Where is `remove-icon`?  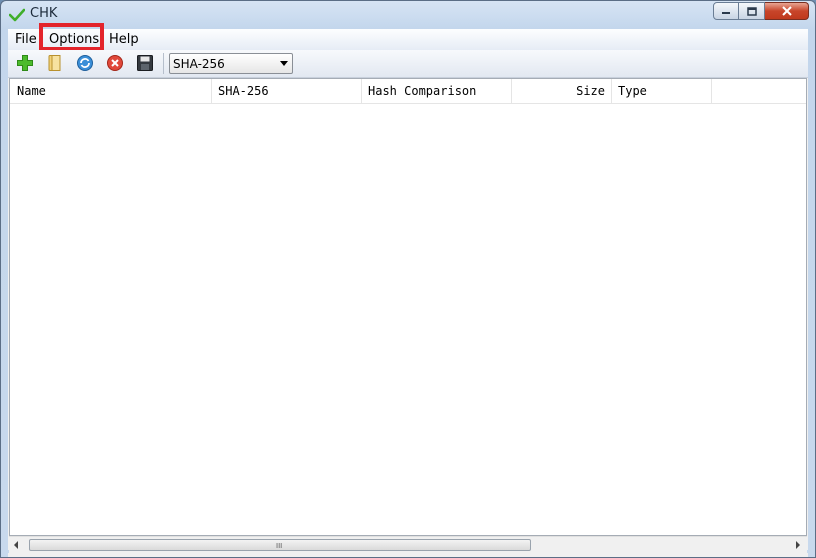
remove-icon is located at coordinates (115, 63).